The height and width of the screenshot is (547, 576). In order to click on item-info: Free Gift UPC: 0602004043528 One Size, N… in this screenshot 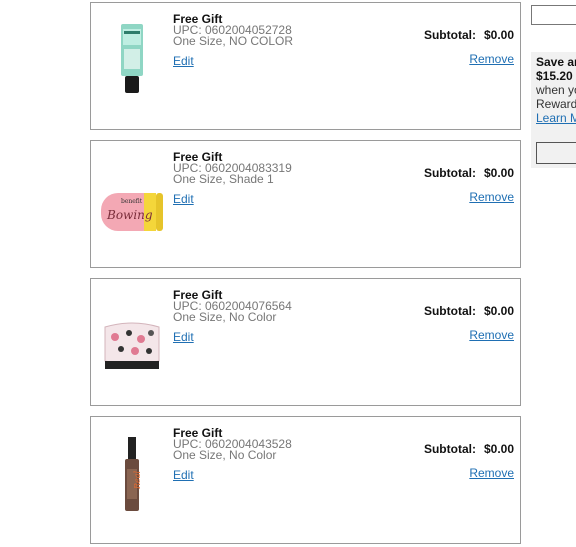, I will do `click(283, 455)`.